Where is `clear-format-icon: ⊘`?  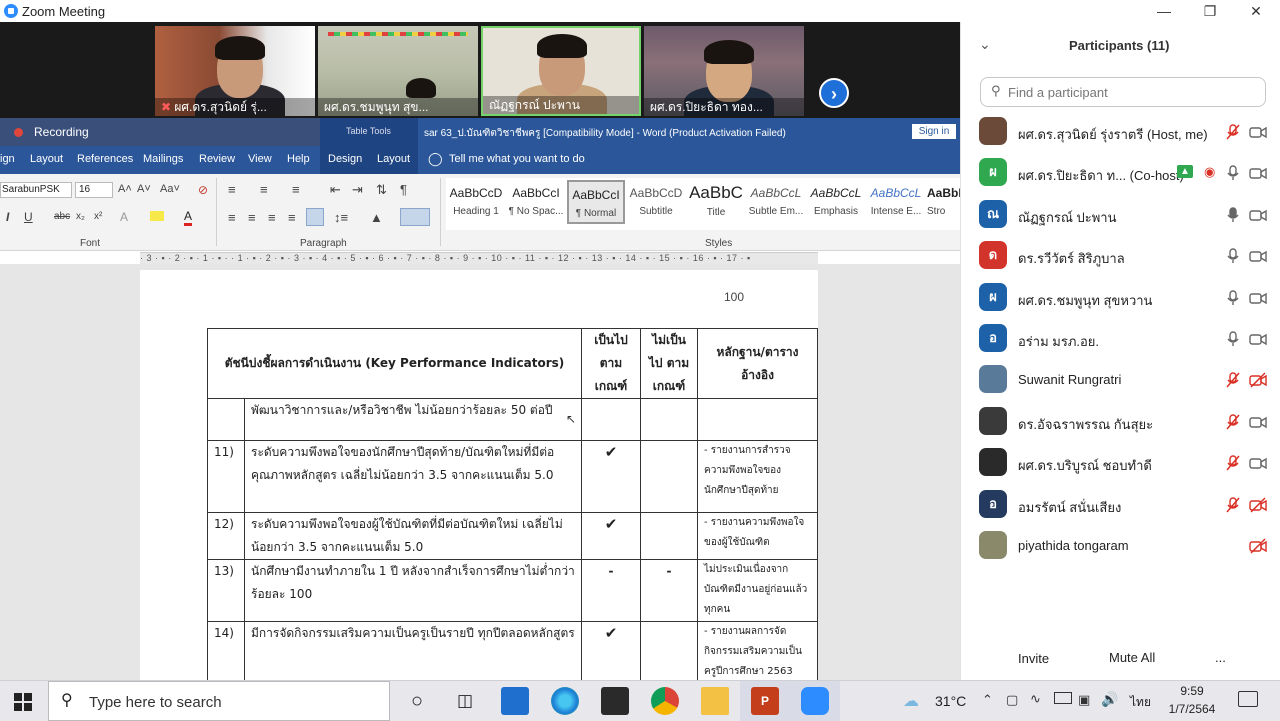 clear-format-icon: ⊘ is located at coordinates (203, 190).